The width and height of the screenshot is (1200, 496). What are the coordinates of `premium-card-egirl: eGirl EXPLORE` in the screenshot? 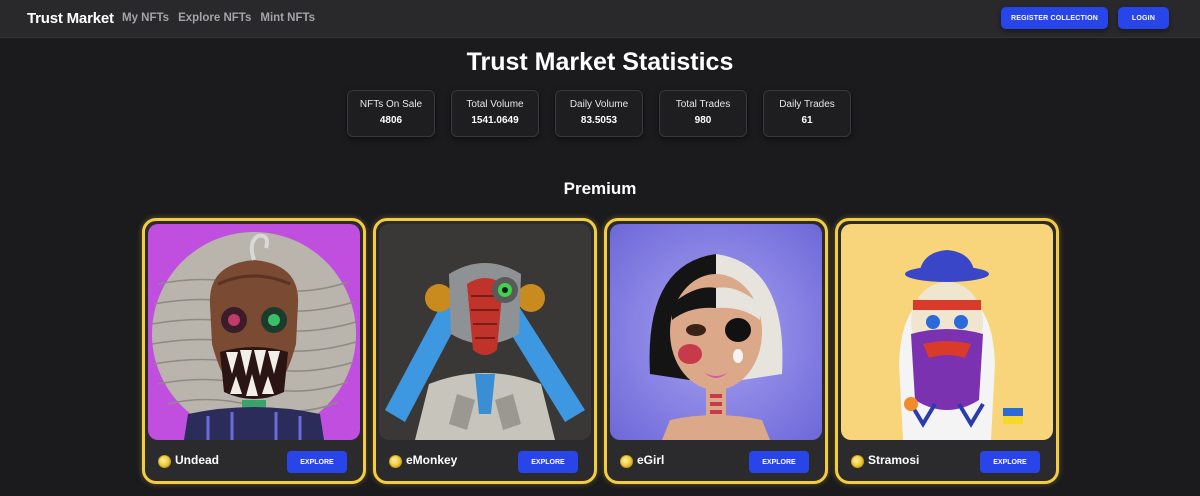 It's located at (716, 351).